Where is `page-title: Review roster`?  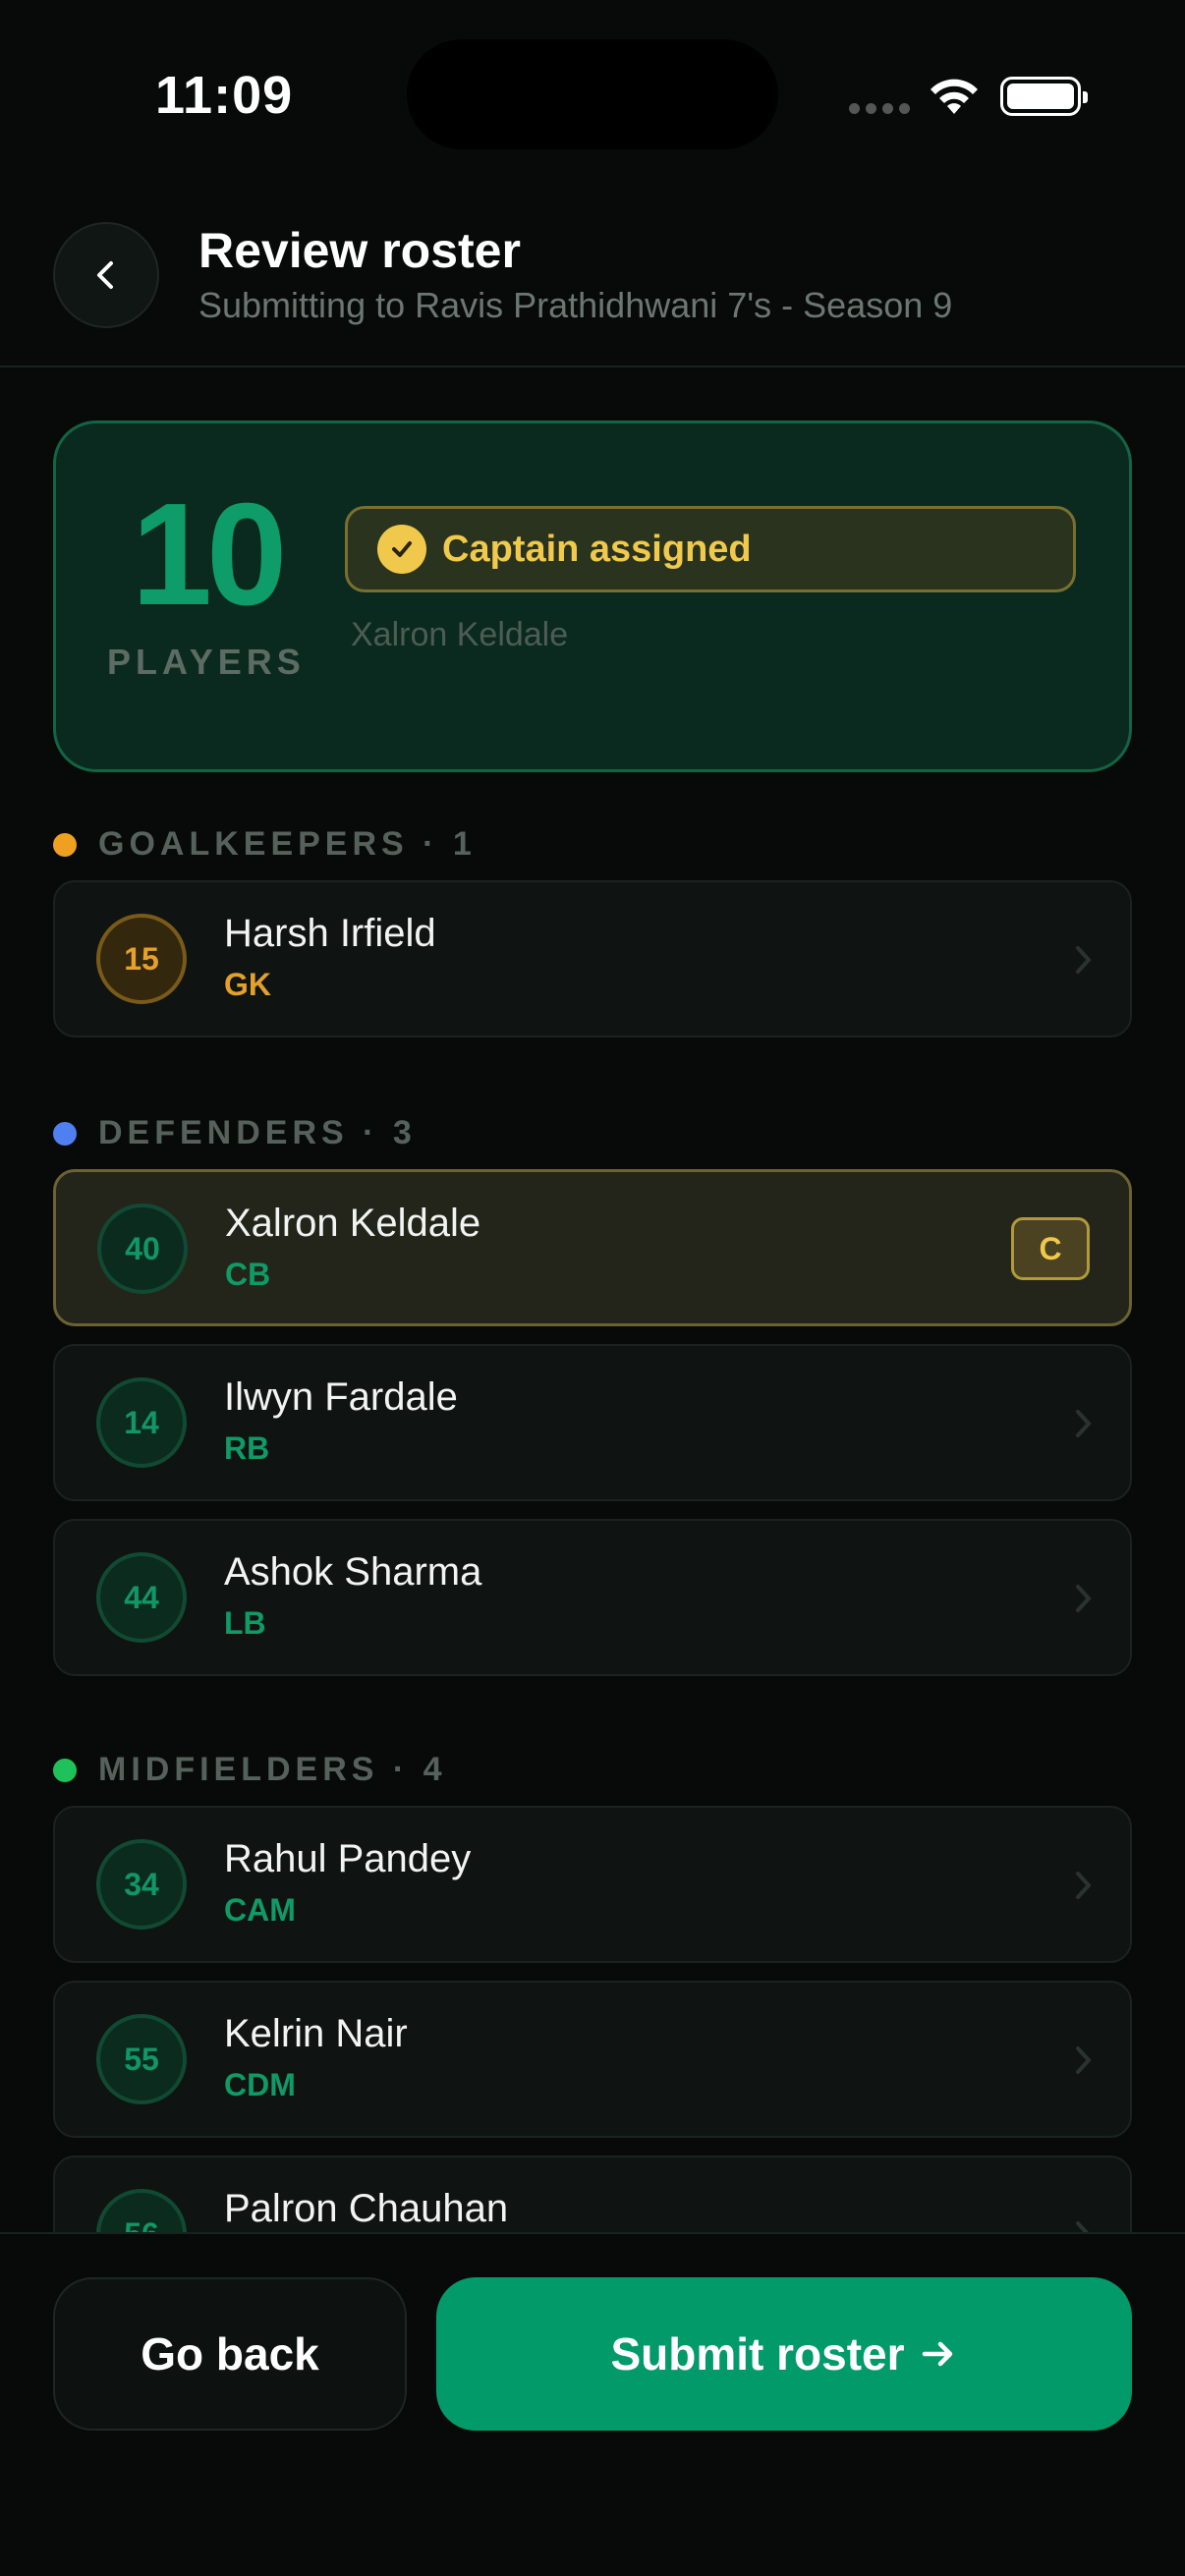
page-title: Review roster is located at coordinates (359, 250).